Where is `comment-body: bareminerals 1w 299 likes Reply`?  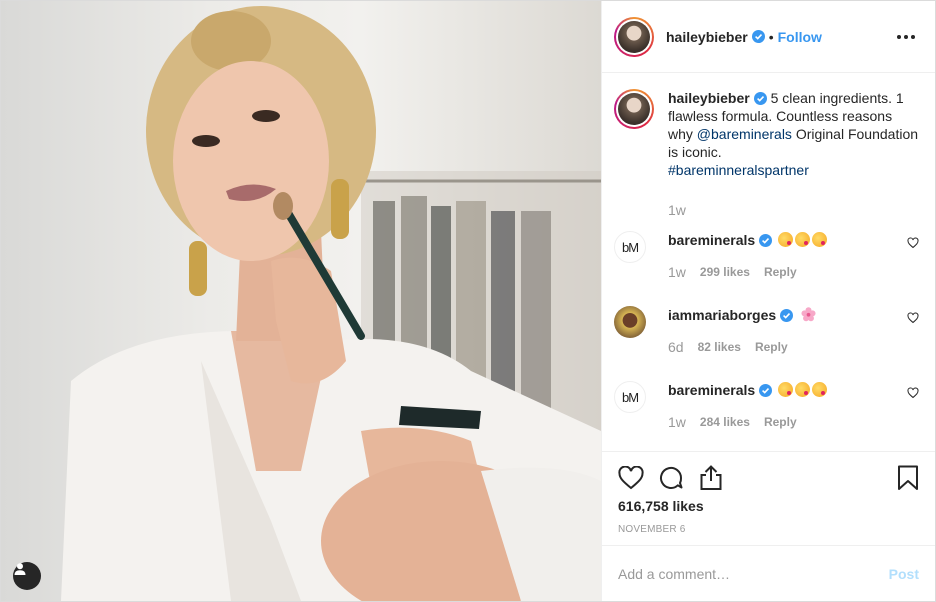
comment-body: bareminerals 1w 299 likes Reply is located at coordinates (777, 256).